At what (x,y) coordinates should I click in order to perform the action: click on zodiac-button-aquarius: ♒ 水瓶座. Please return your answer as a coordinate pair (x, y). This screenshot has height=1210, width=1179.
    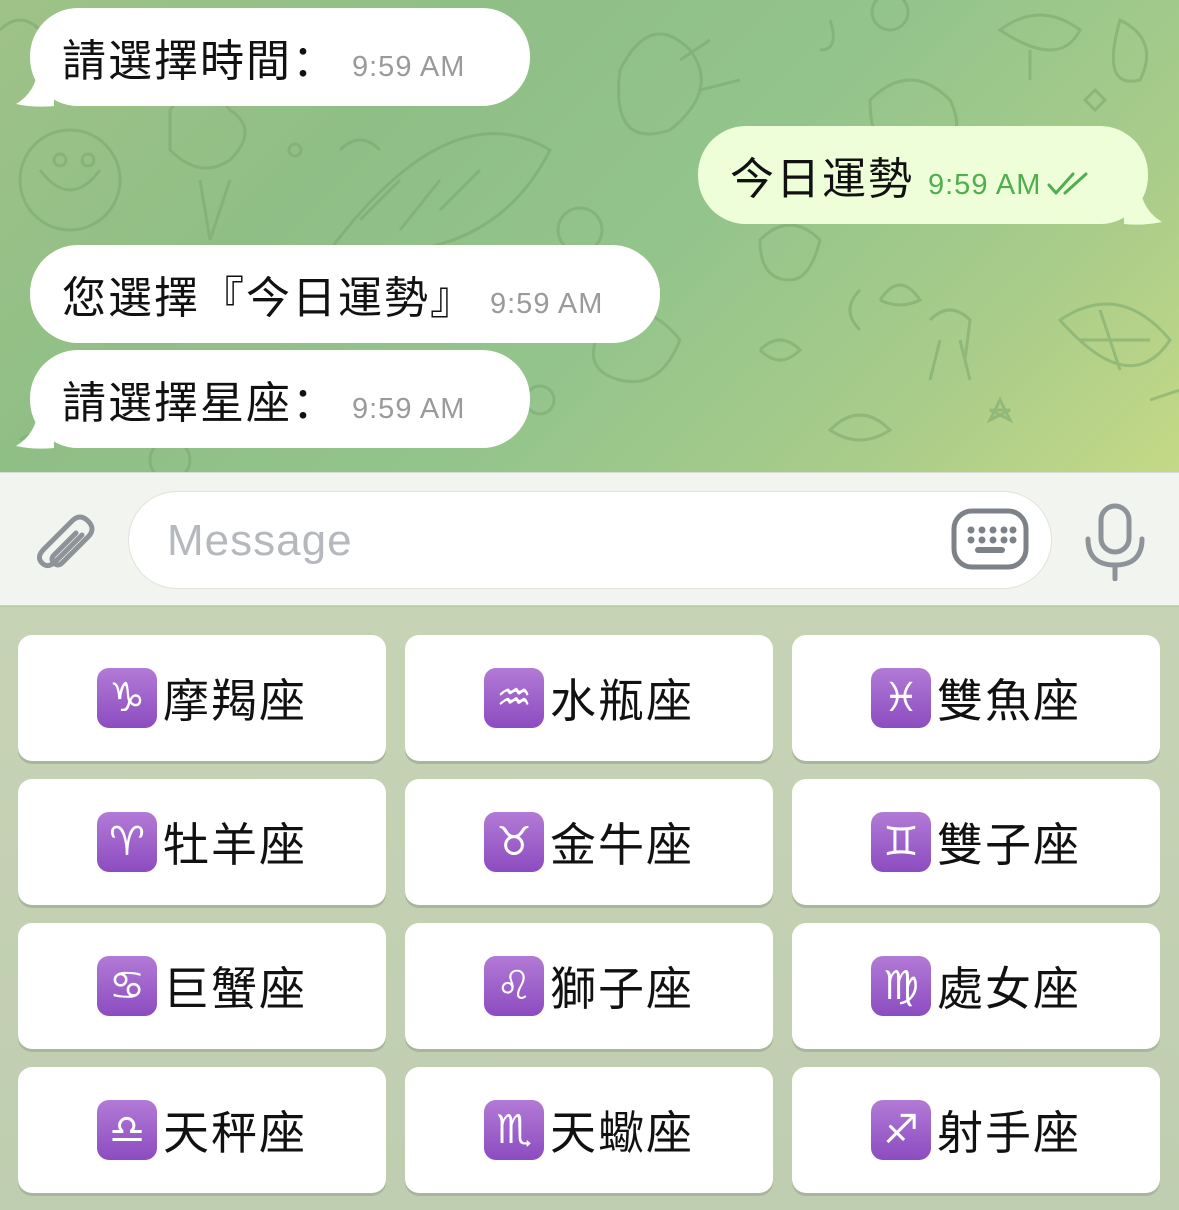
    Looking at the image, I should click on (589, 698).